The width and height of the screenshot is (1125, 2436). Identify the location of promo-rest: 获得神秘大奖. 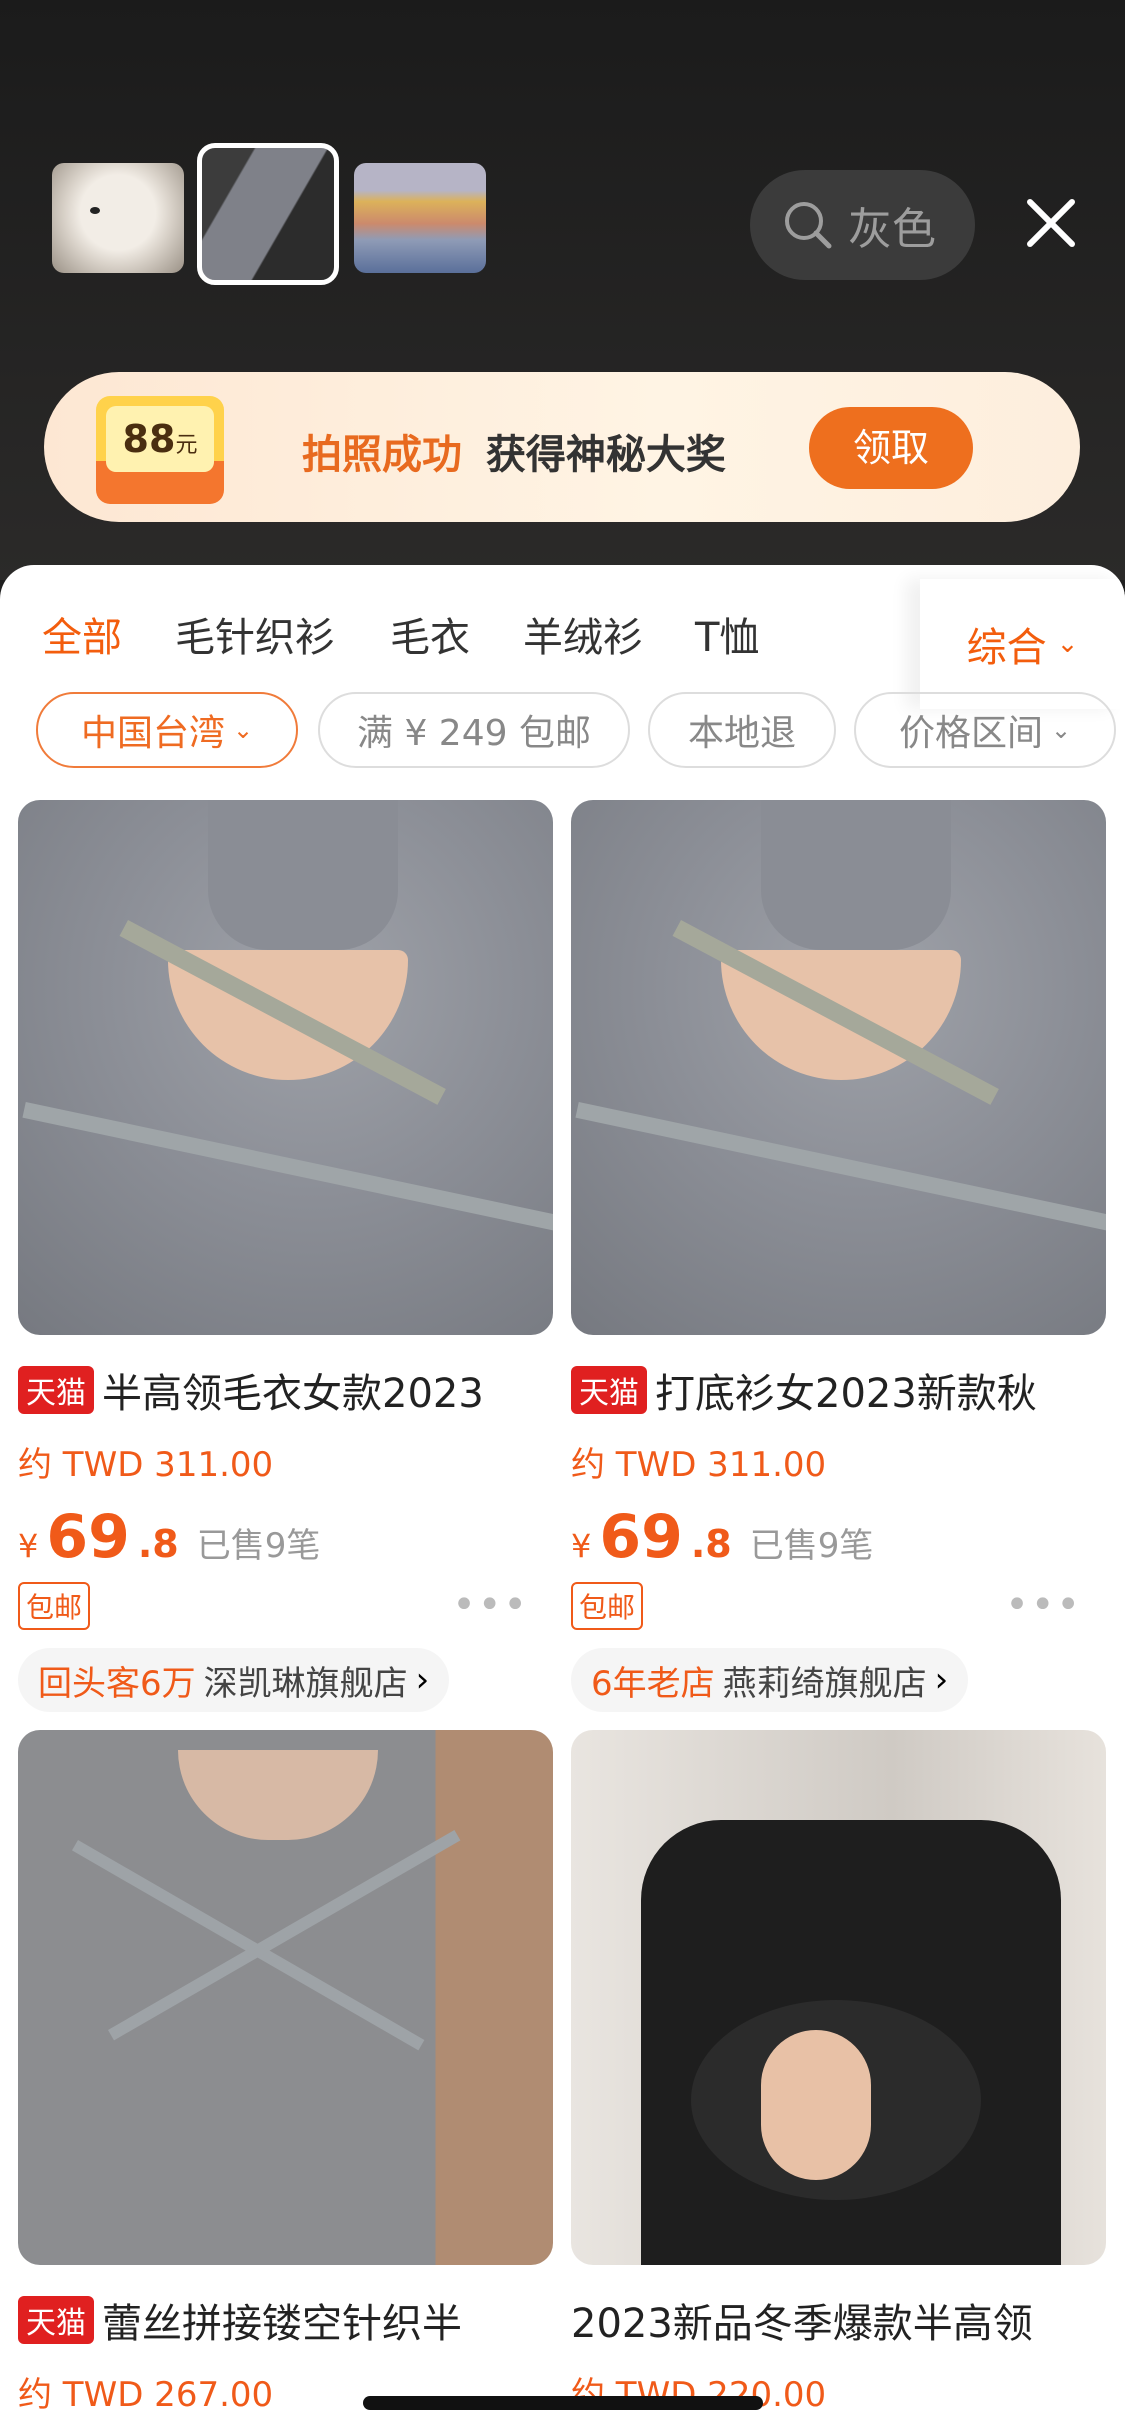
(605, 455).